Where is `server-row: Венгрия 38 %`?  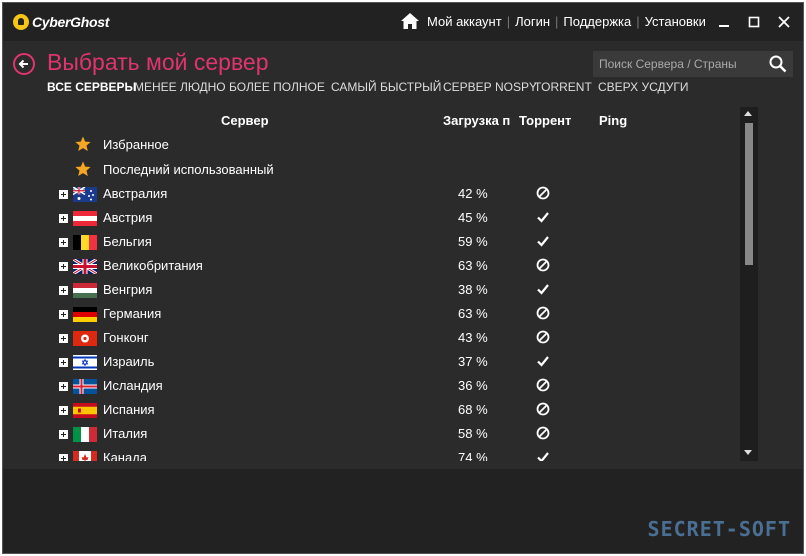 server-row: Венгрия 38 % is located at coordinates (373, 290).